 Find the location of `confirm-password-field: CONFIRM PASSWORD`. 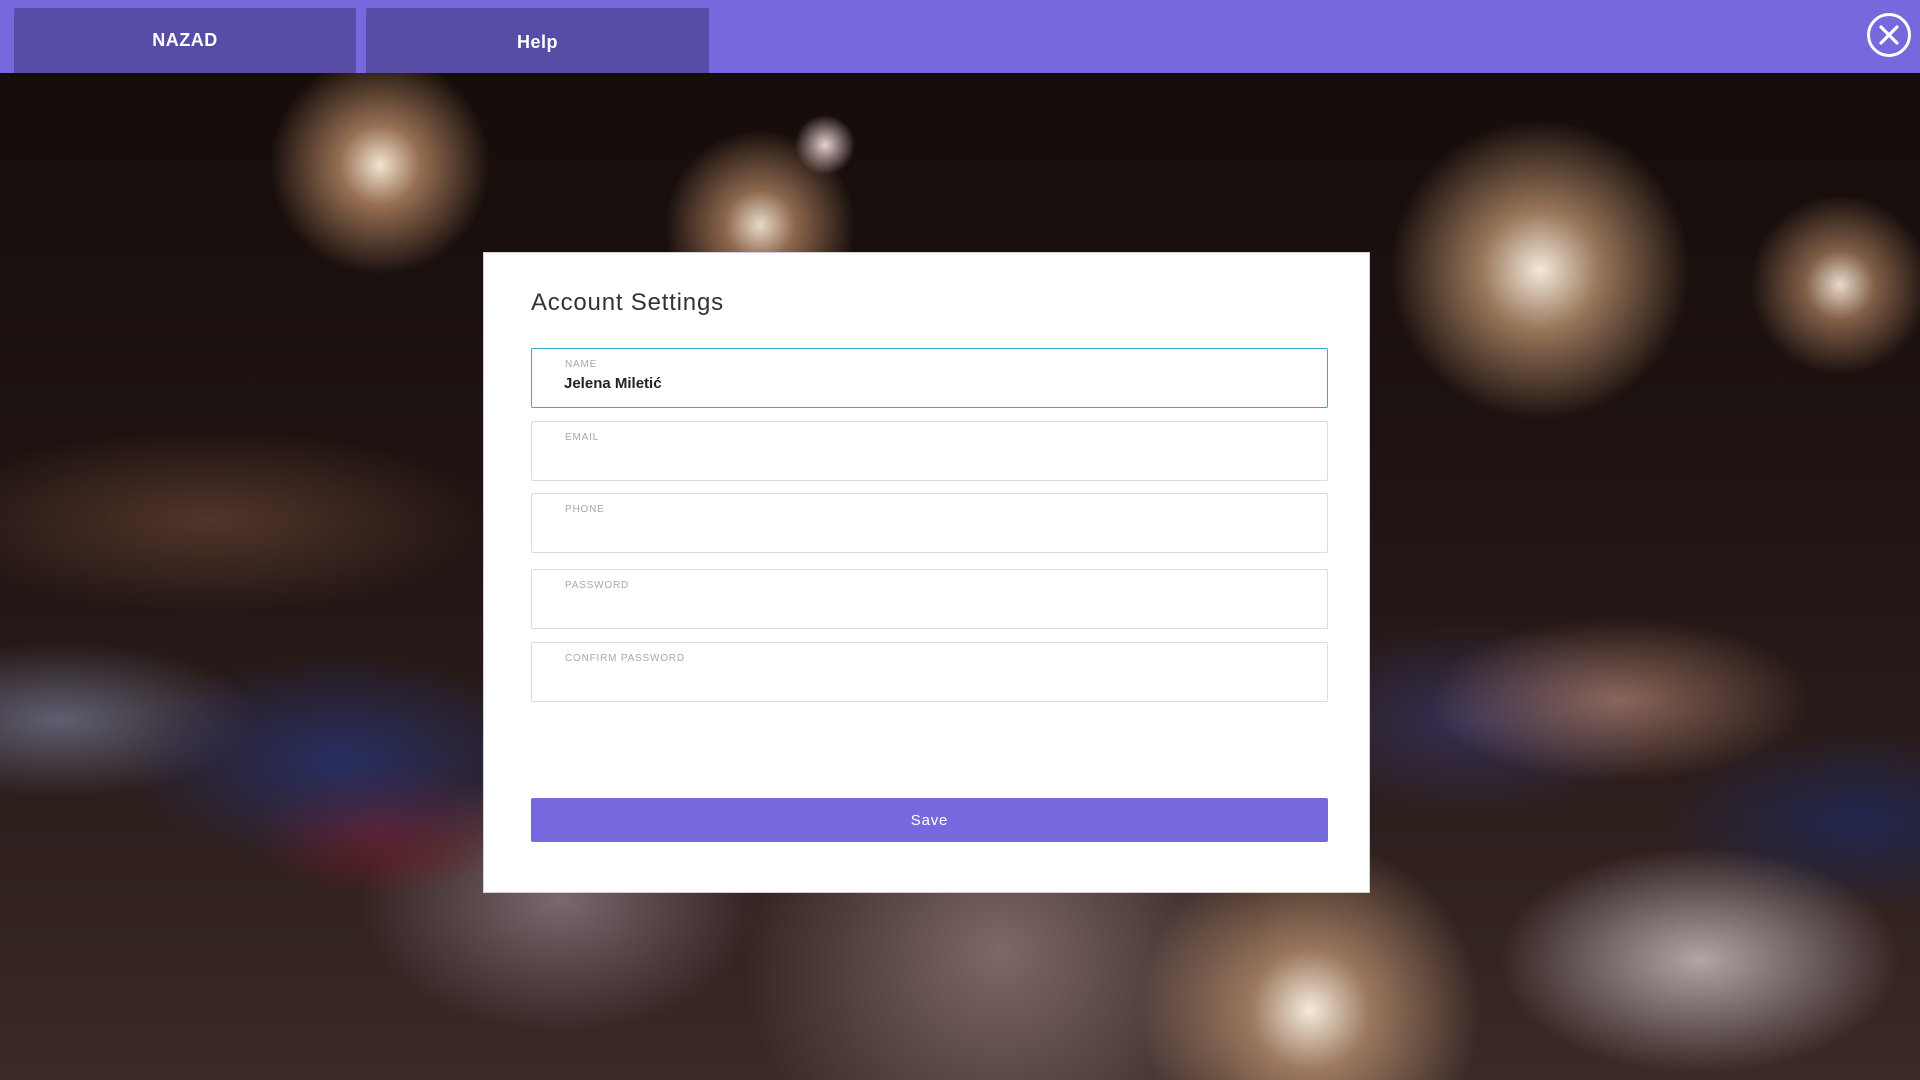

confirm-password-field: CONFIRM PASSWORD is located at coordinates (929, 672).